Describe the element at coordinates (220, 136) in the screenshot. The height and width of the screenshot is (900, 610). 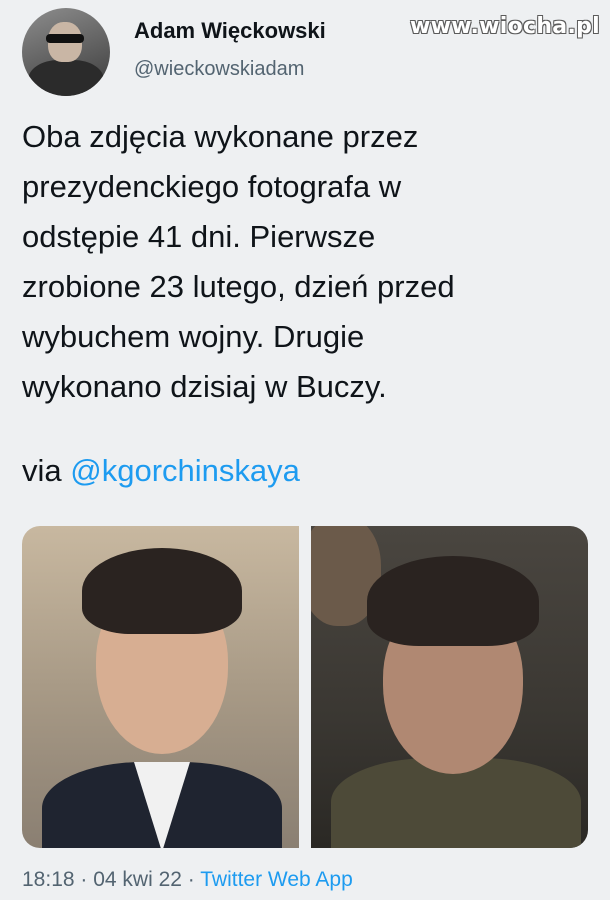
I see `tweet-line: Oba zdjęcia wykonane przez` at that location.